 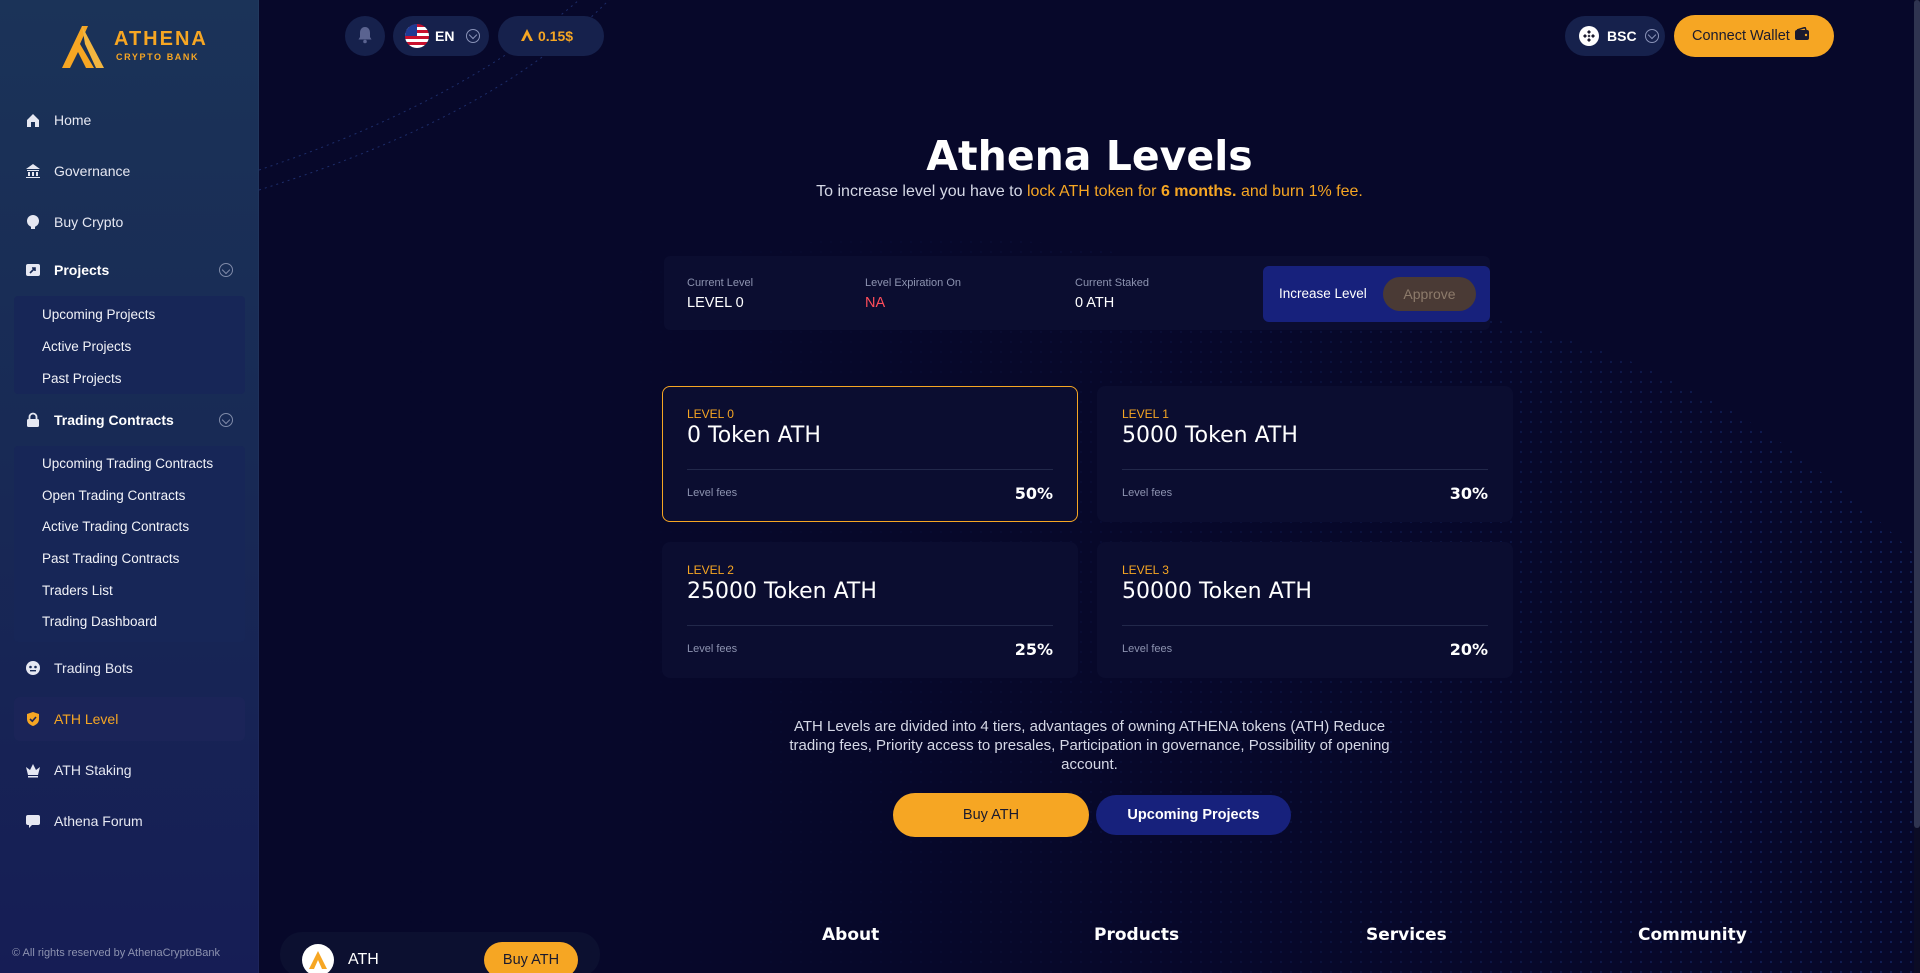 I want to click on scrollbar-track, so click(x=1917, y=486).